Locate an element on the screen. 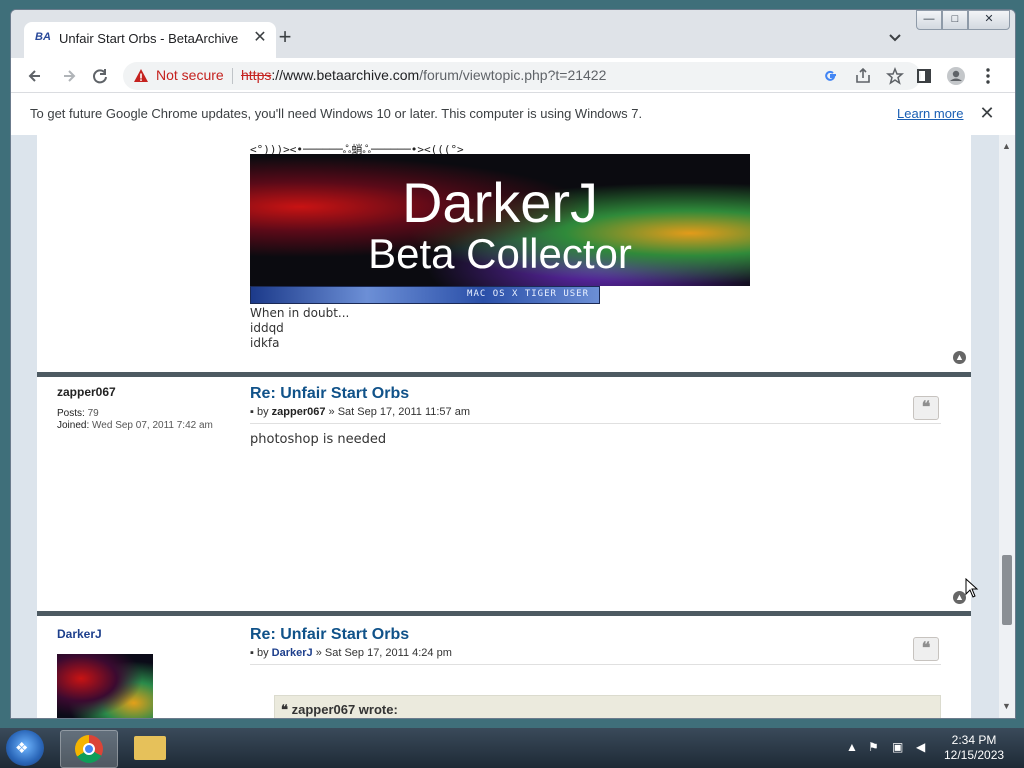 The height and width of the screenshot is (768, 1024). google-icon is located at coordinates (831, 76).